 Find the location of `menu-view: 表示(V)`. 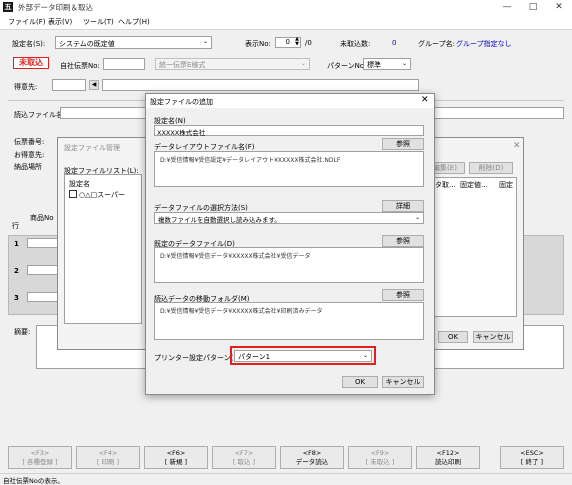

menu-view: 表示(V) is located at coordinates (60, 22).